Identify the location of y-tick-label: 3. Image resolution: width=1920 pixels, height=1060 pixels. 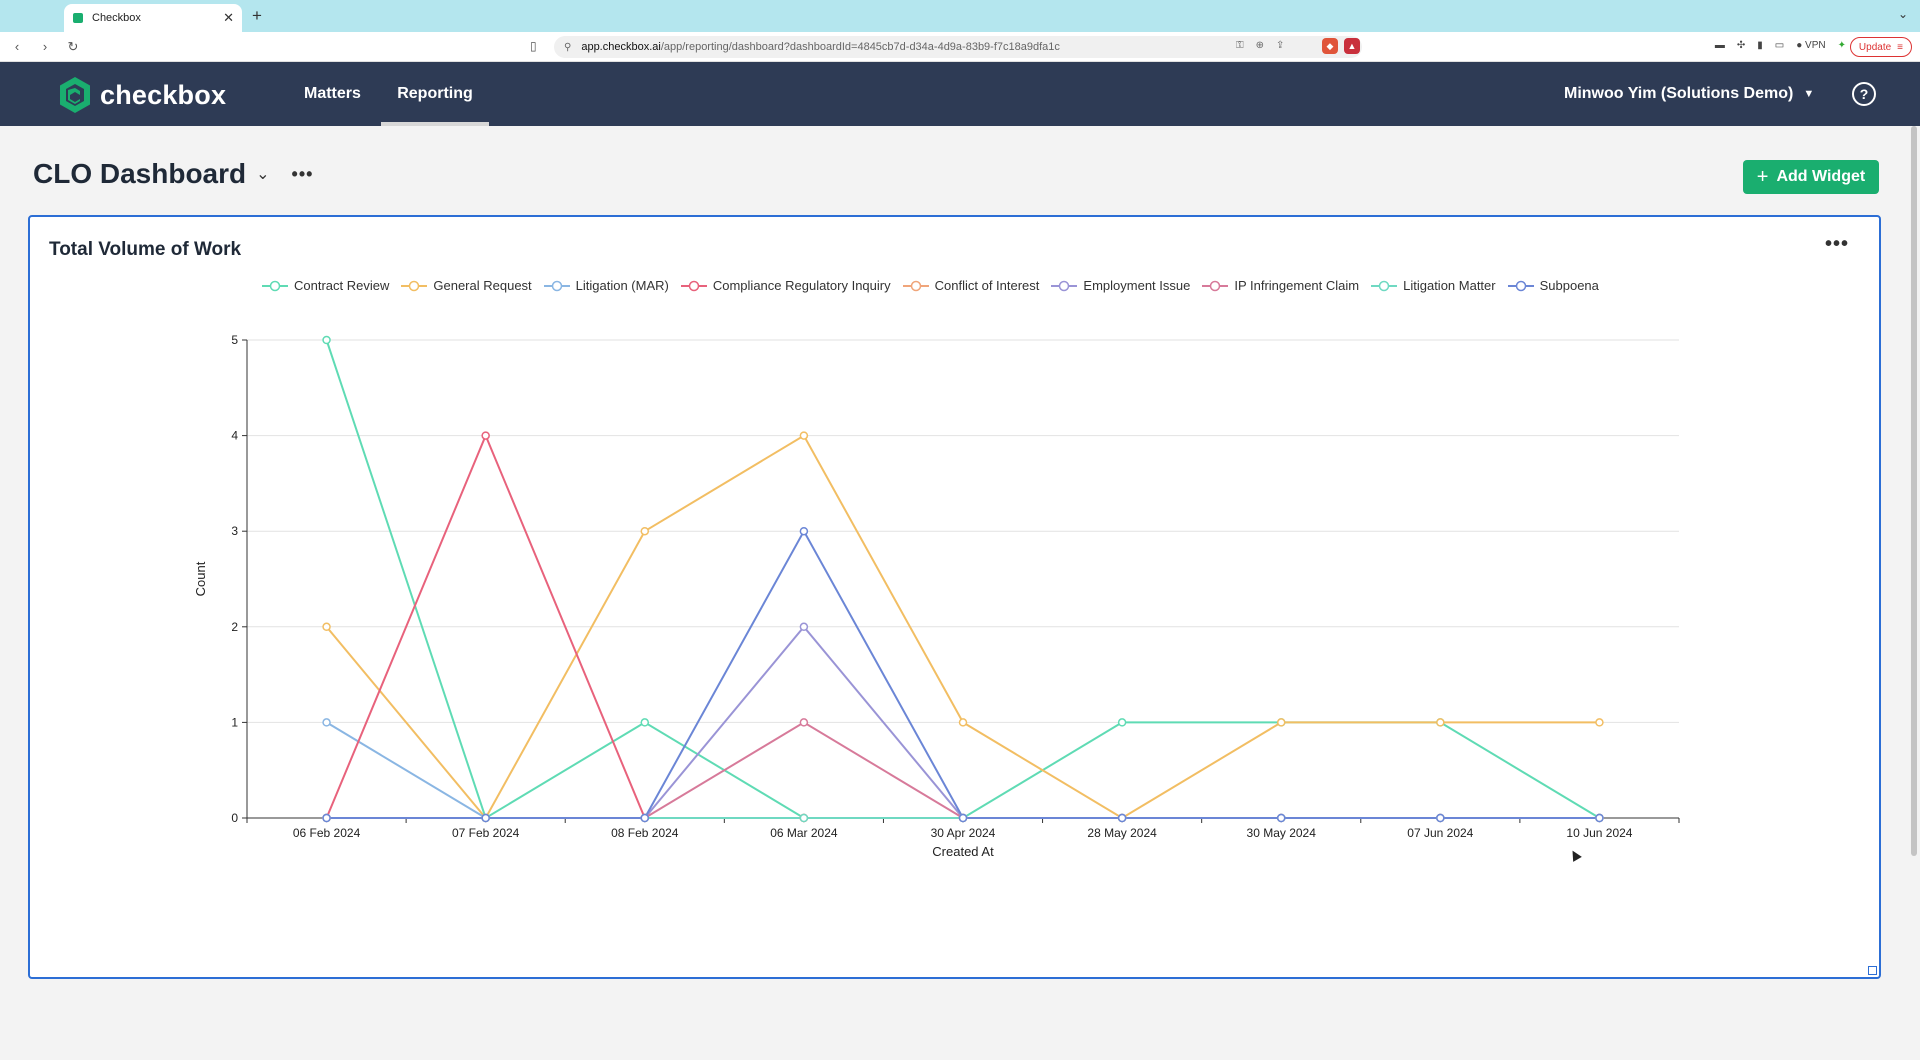
(234, 531).